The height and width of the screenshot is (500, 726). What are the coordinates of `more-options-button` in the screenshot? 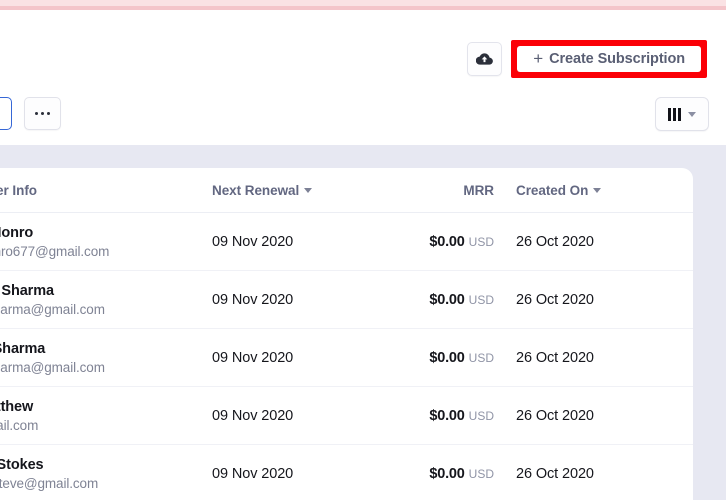 It's located at (42, 113).